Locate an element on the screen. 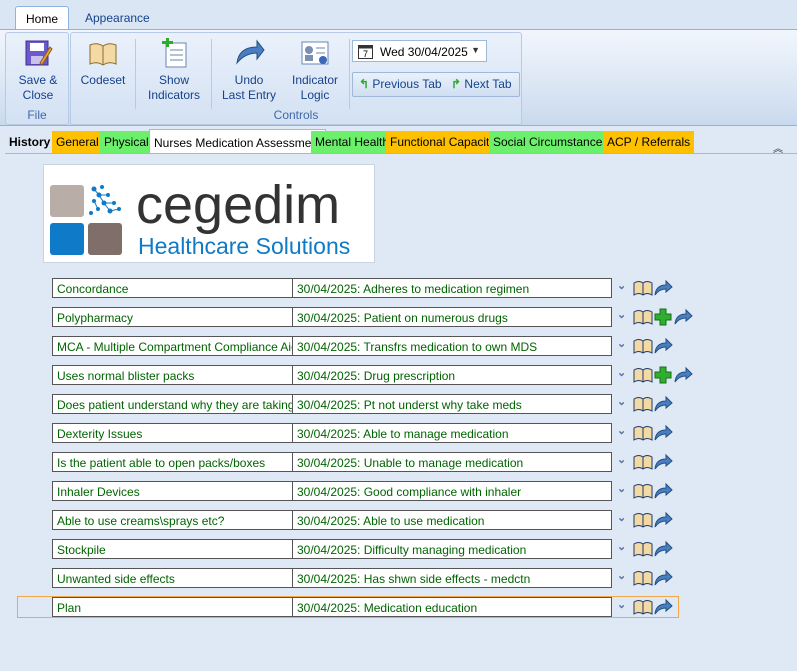  next-tab-button: ↱ Next Tab is located at coordinates (481, 84).